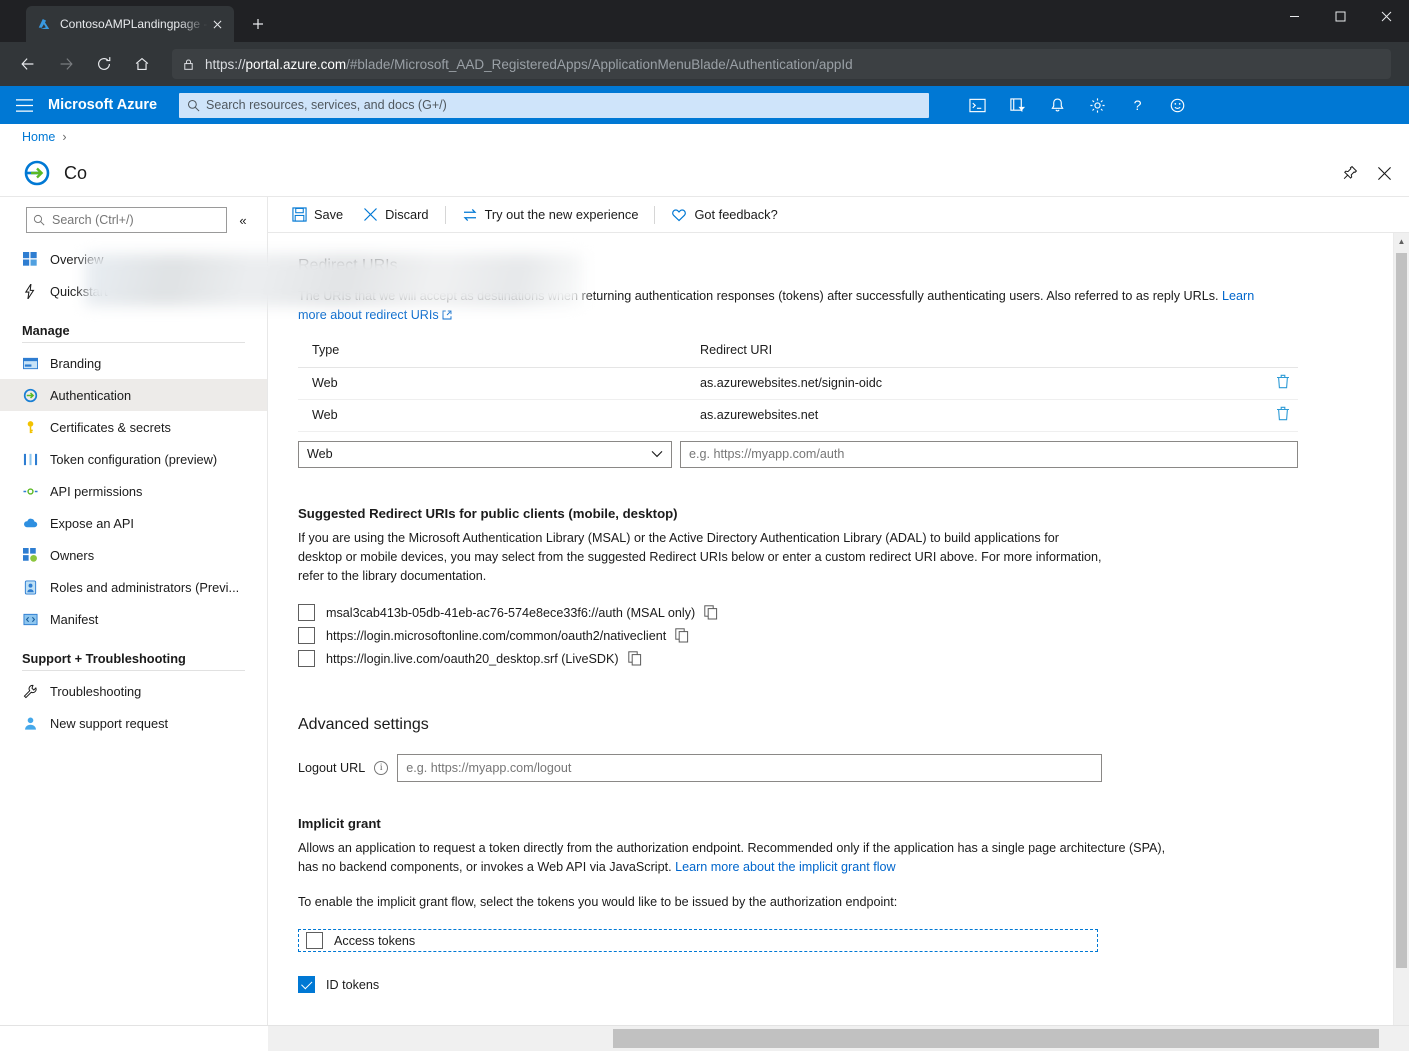  I want to click on access-tokens-checkbox, so click(314, 941).